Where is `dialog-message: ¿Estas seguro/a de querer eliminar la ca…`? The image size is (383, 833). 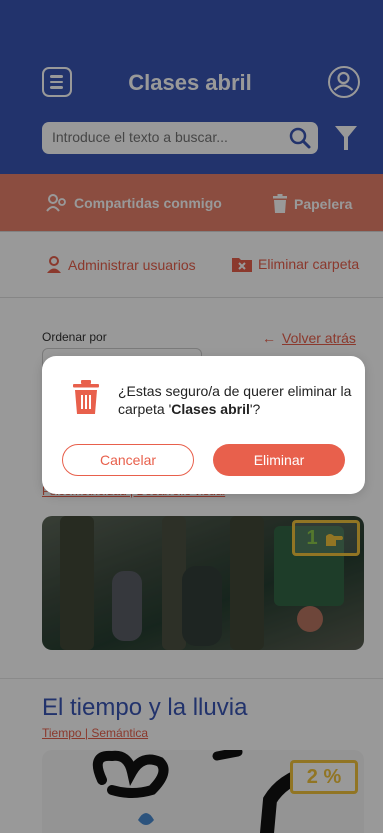
dialog-message: ¿Estas seguro/a de querer eliminar la ca… is located at coordinates (236, 400).